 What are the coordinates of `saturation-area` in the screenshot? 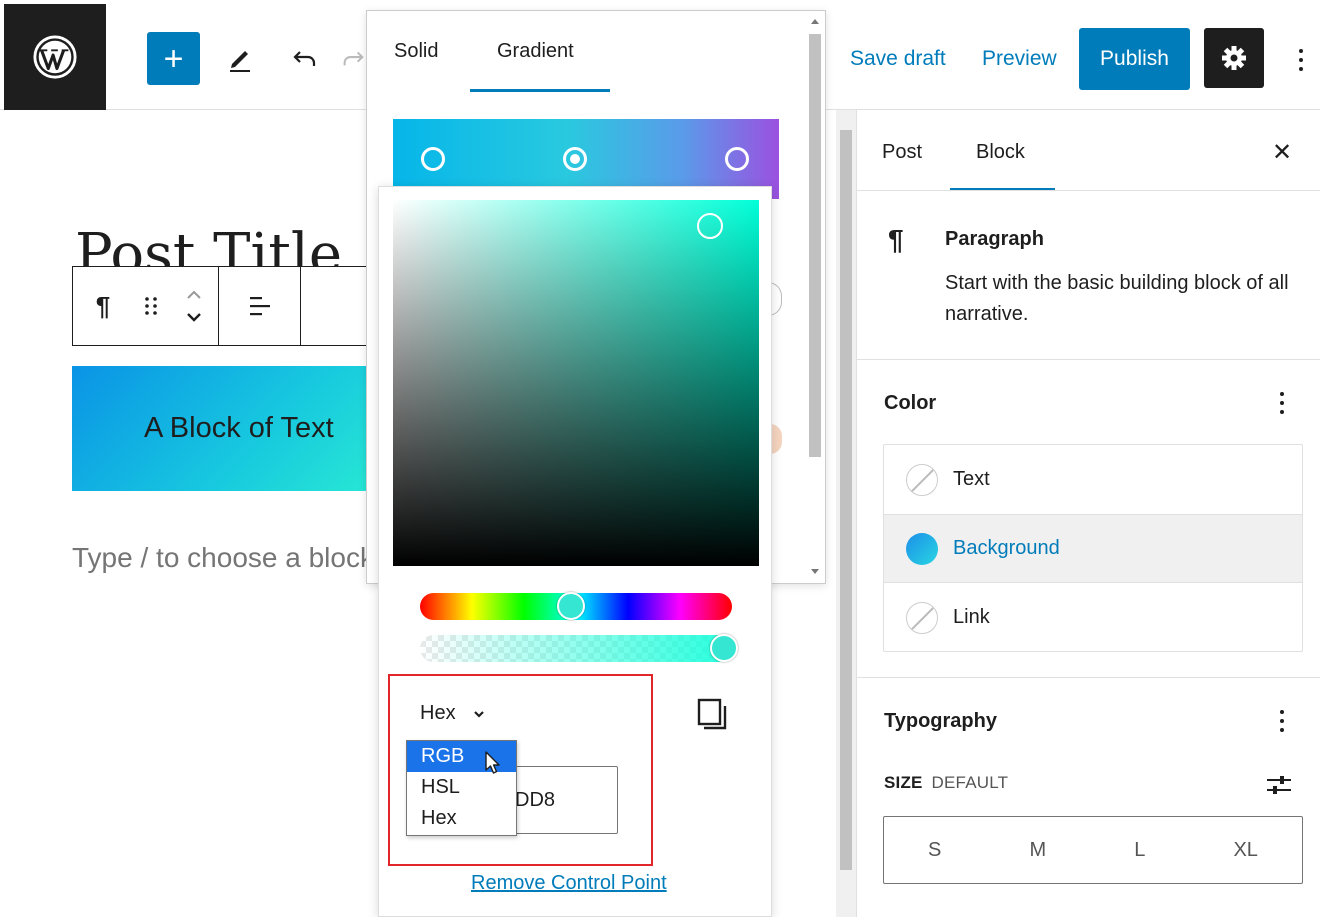 It's located at (576, 383).